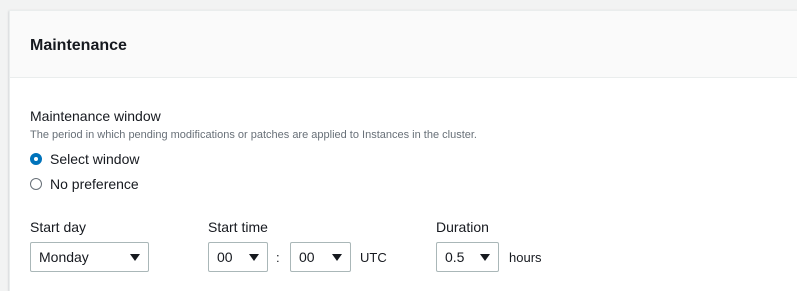 The width and height of the screenshot is (797, 291). I want to click on start-day-select: Monday, so click(89, 257).